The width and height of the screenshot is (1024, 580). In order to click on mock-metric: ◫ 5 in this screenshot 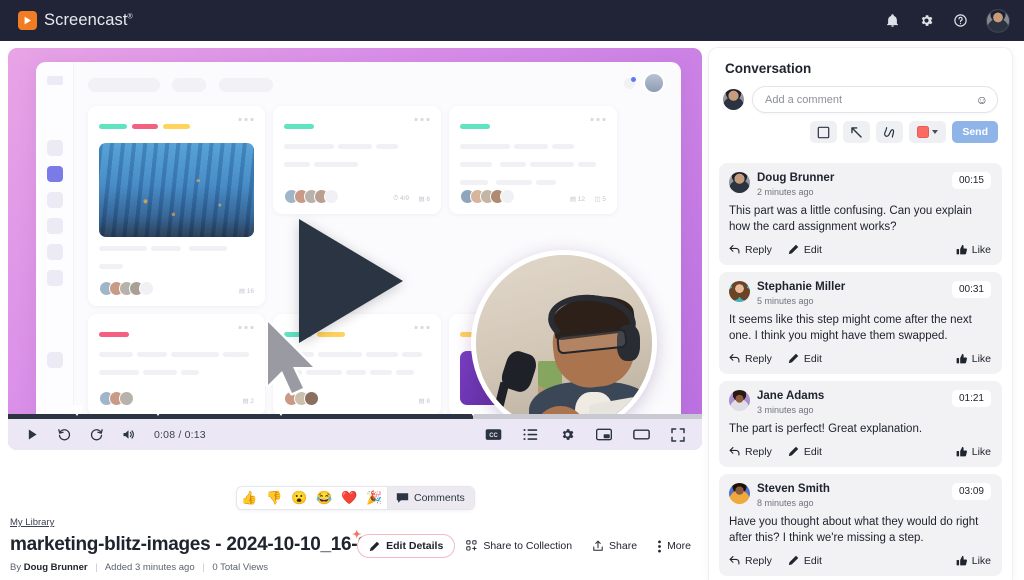, I will do `click(600, 199)`.